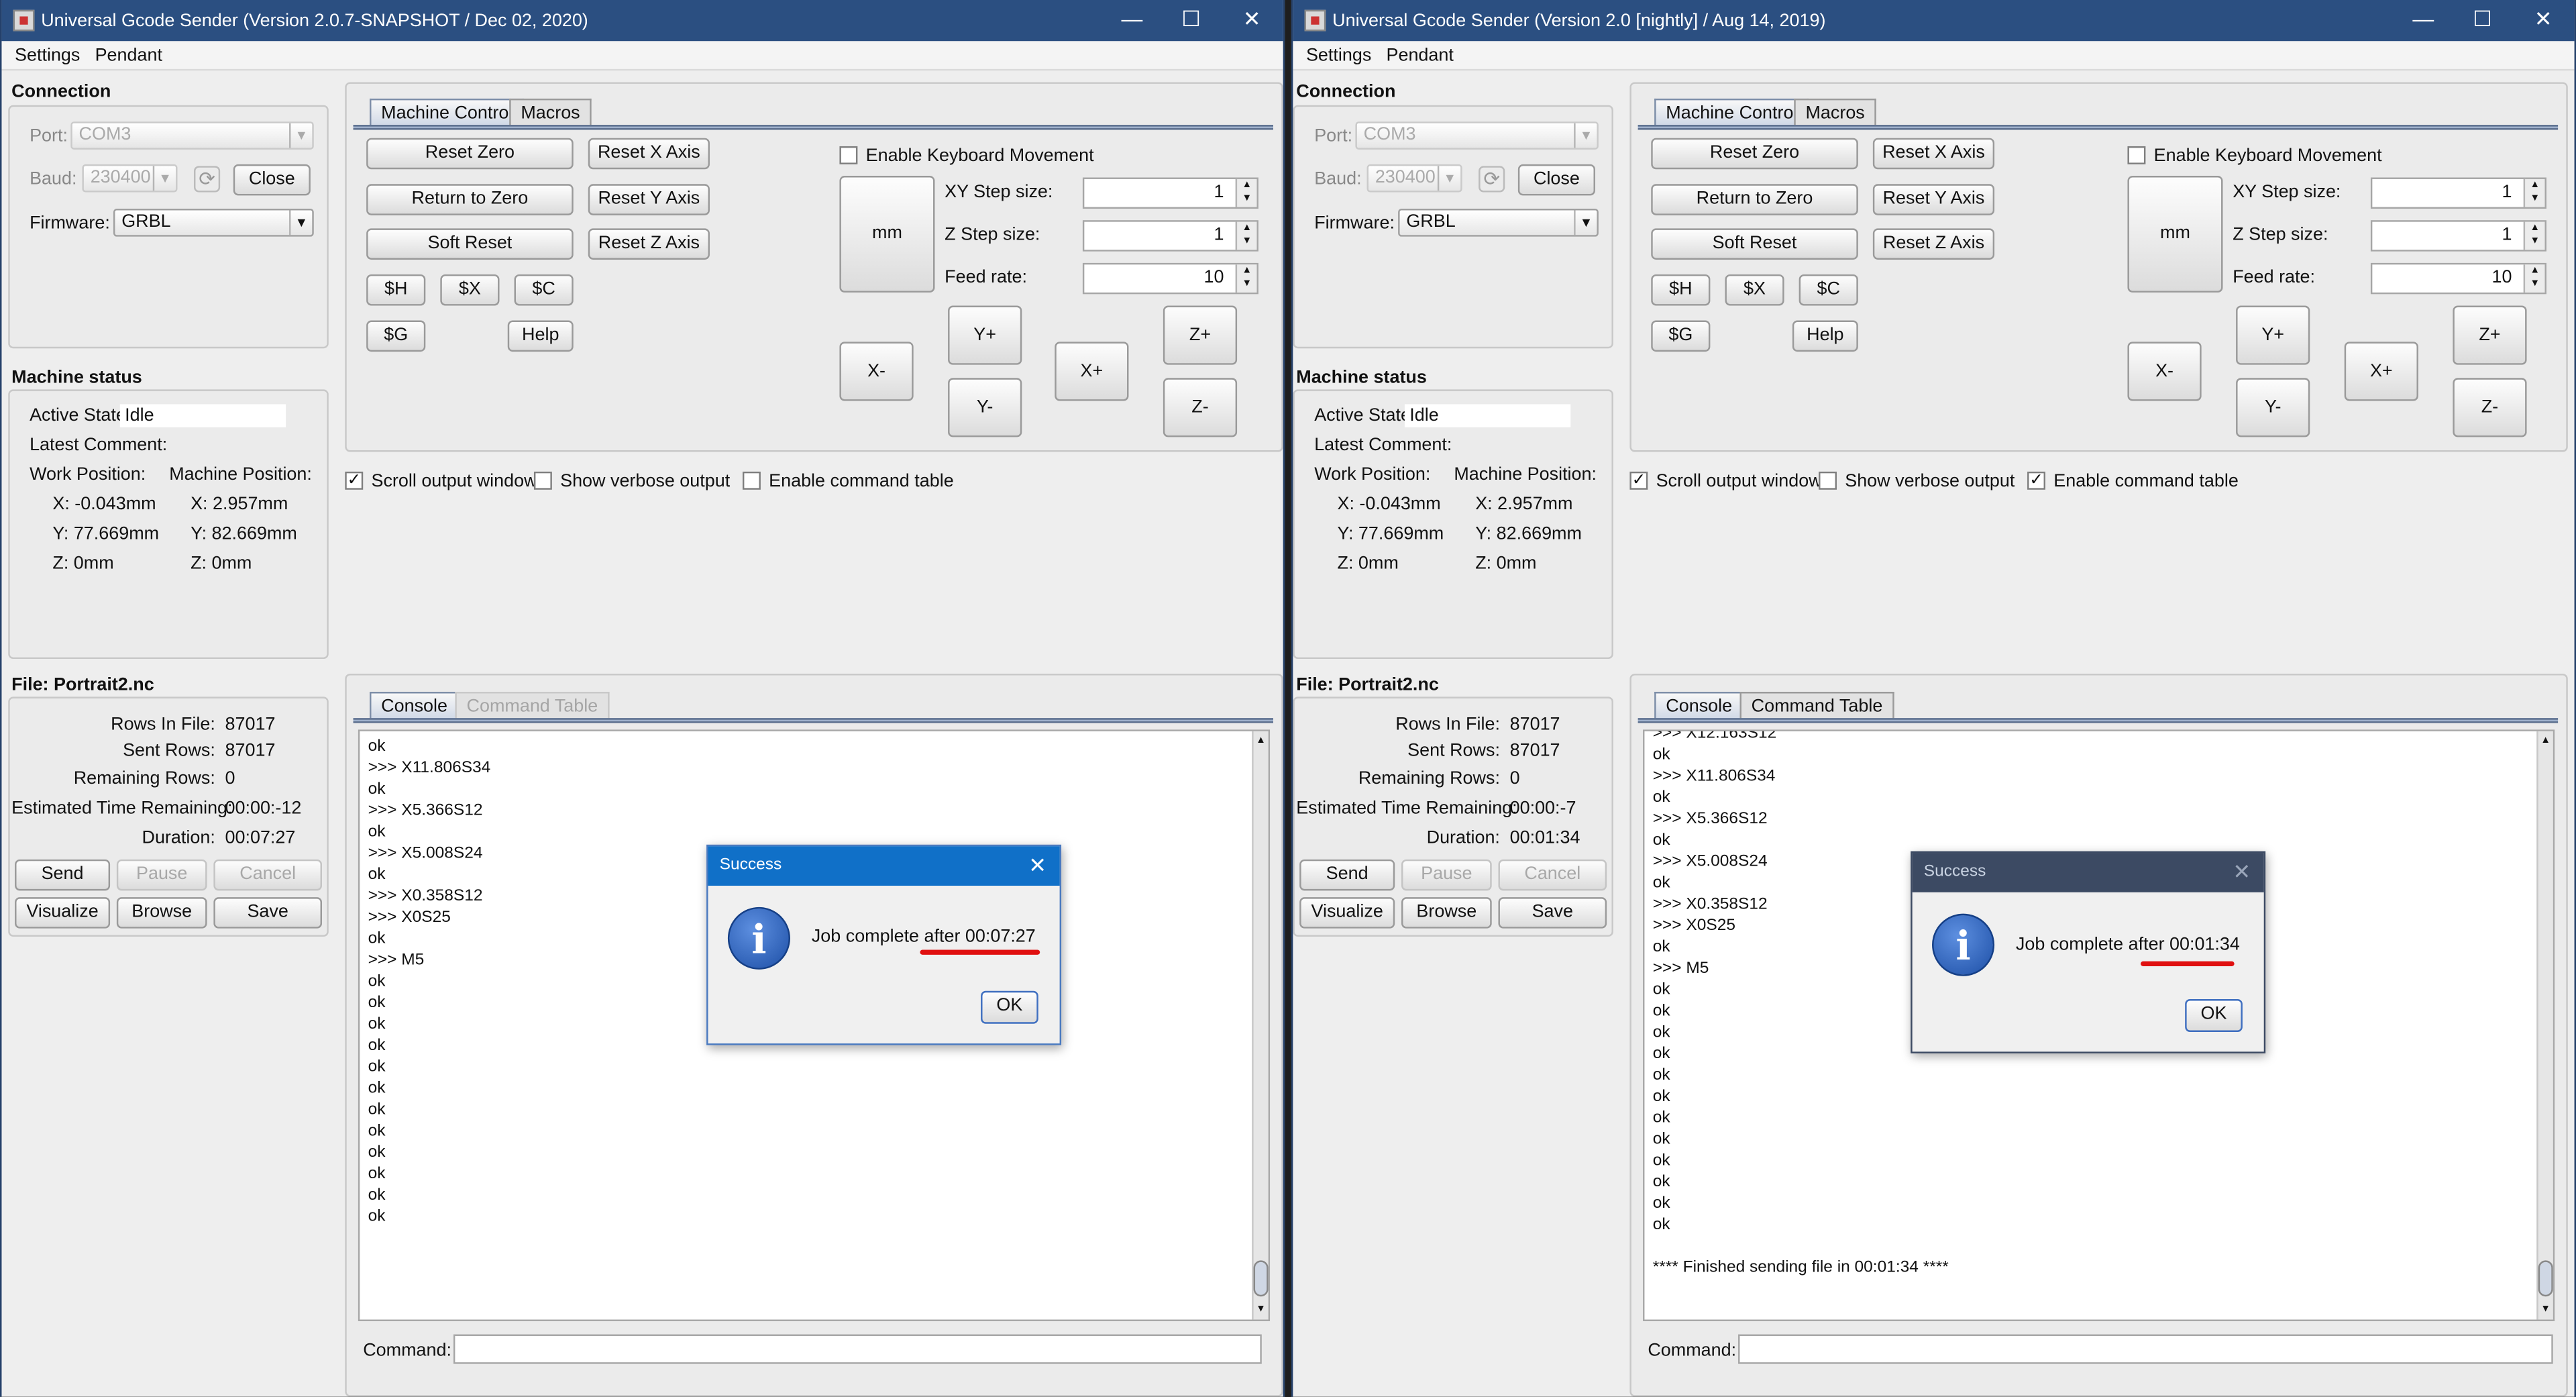 Image resolution: width=2576 pixels, height=1397 pixels. I want to click on browse-button: Browse, so click(161, 913).